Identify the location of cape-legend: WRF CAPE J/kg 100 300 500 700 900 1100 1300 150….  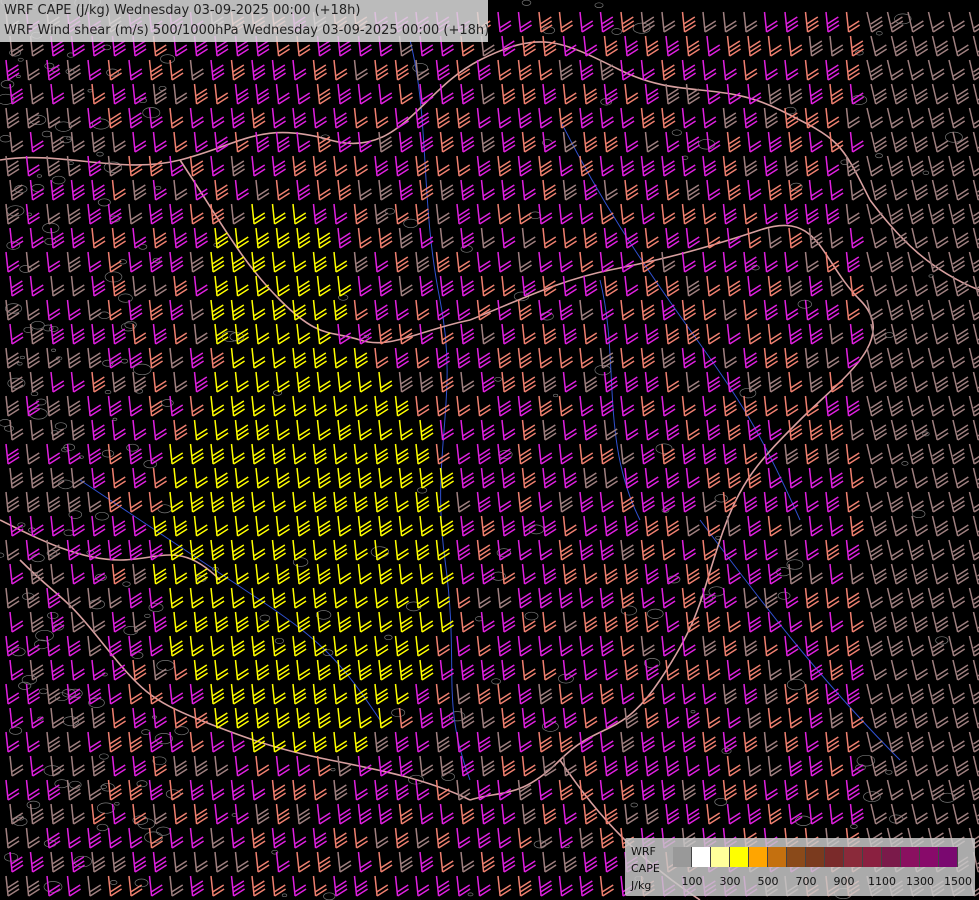
(800, 867).